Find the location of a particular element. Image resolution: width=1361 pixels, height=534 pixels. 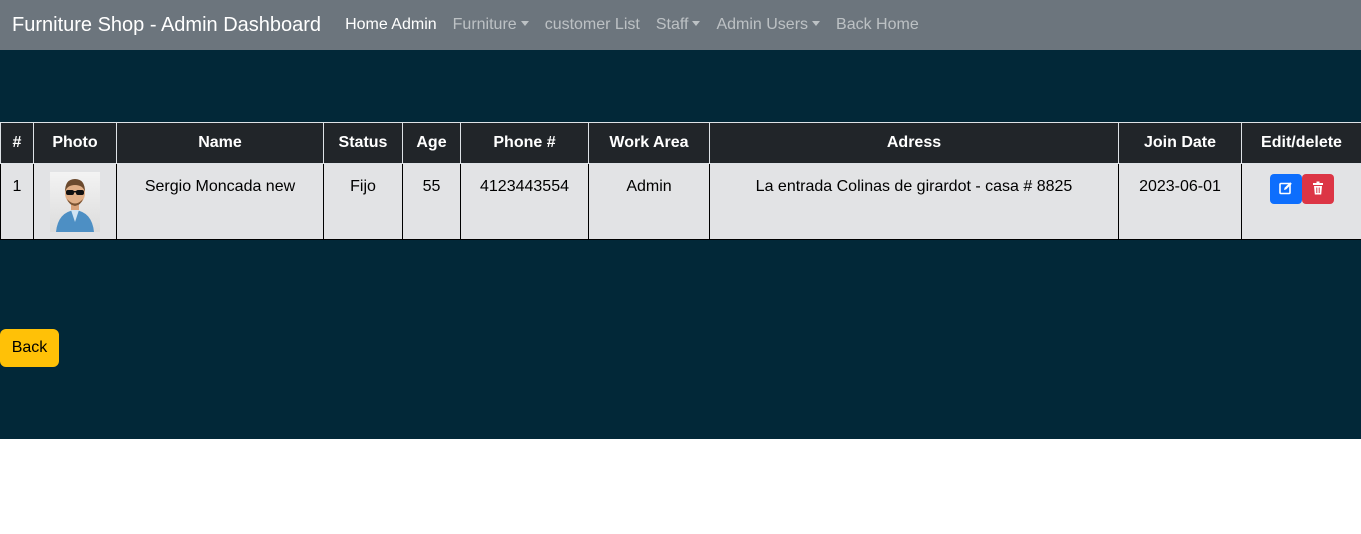

edit-icon is located at coordinates (1285, 188).